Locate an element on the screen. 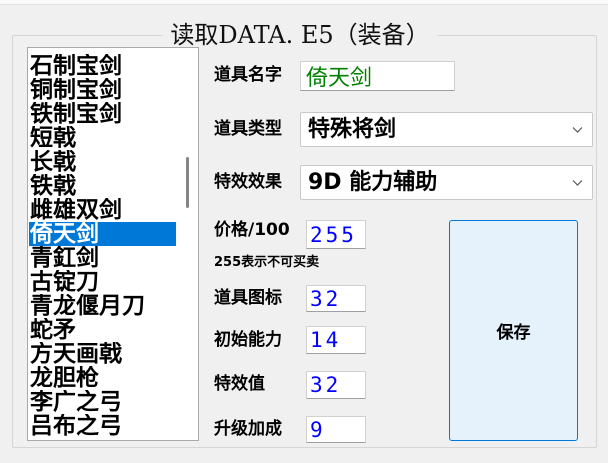  special-effect-select: 9D 能力辅助 is located at coordinates (446, 182).